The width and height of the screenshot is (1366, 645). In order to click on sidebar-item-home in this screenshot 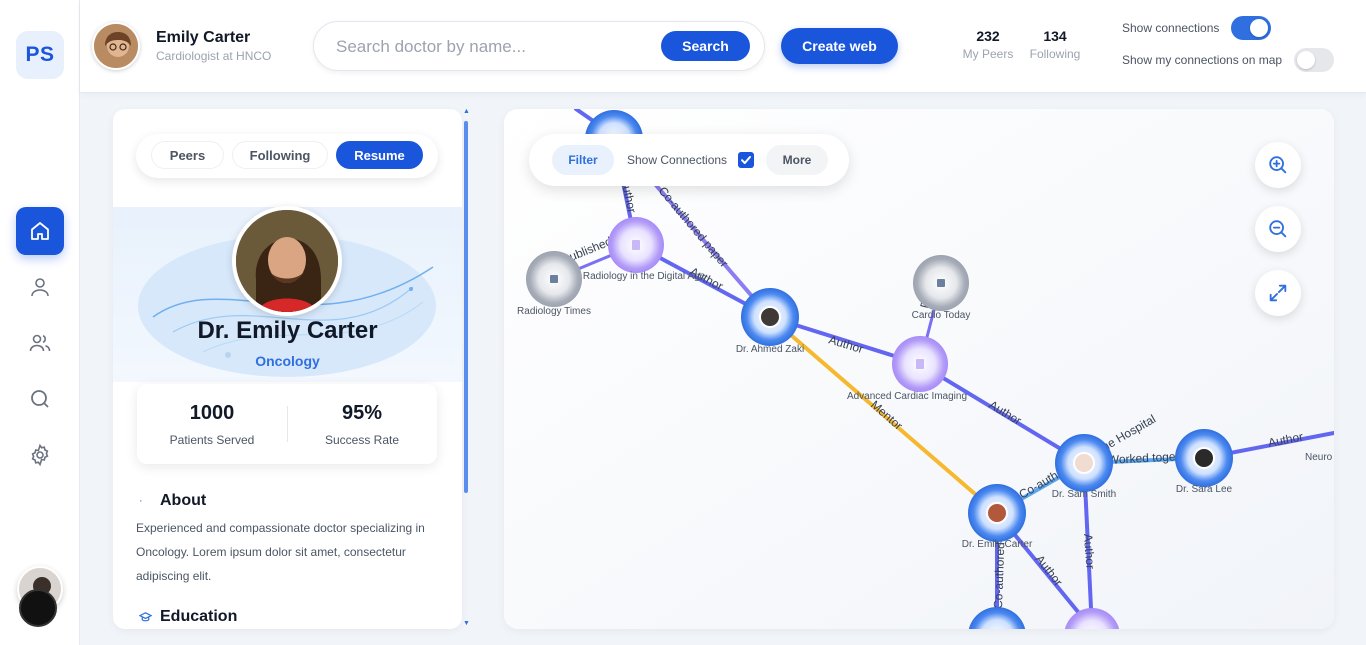, I will do `click(40, 231)`.